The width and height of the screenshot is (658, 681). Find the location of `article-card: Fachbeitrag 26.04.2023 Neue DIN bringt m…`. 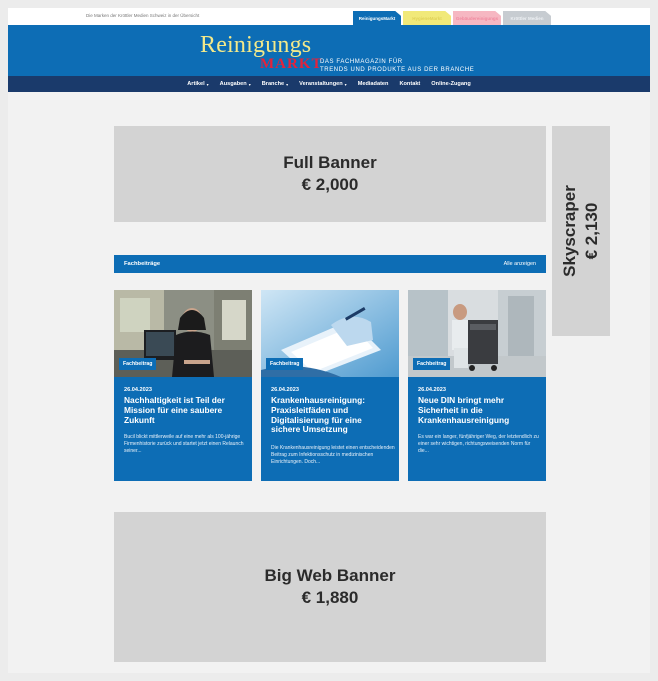

article-card: Fachbeitrag 26.04.2023 Neue DIN bringt m… is located at coordinates (477, 385).